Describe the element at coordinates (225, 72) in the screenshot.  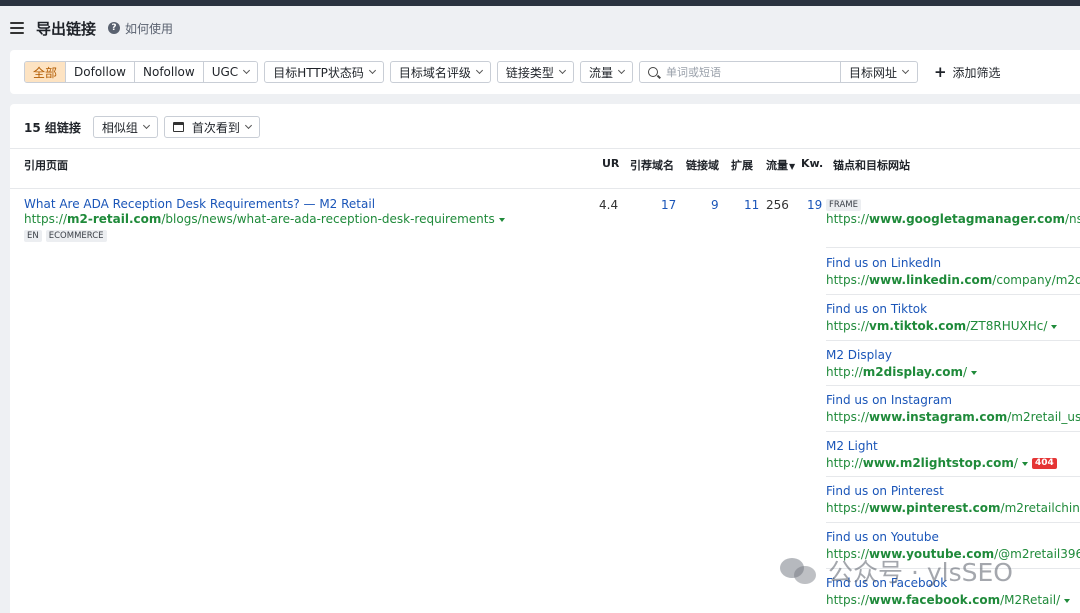
I see `filter-ugc-label: UGC` at that location.